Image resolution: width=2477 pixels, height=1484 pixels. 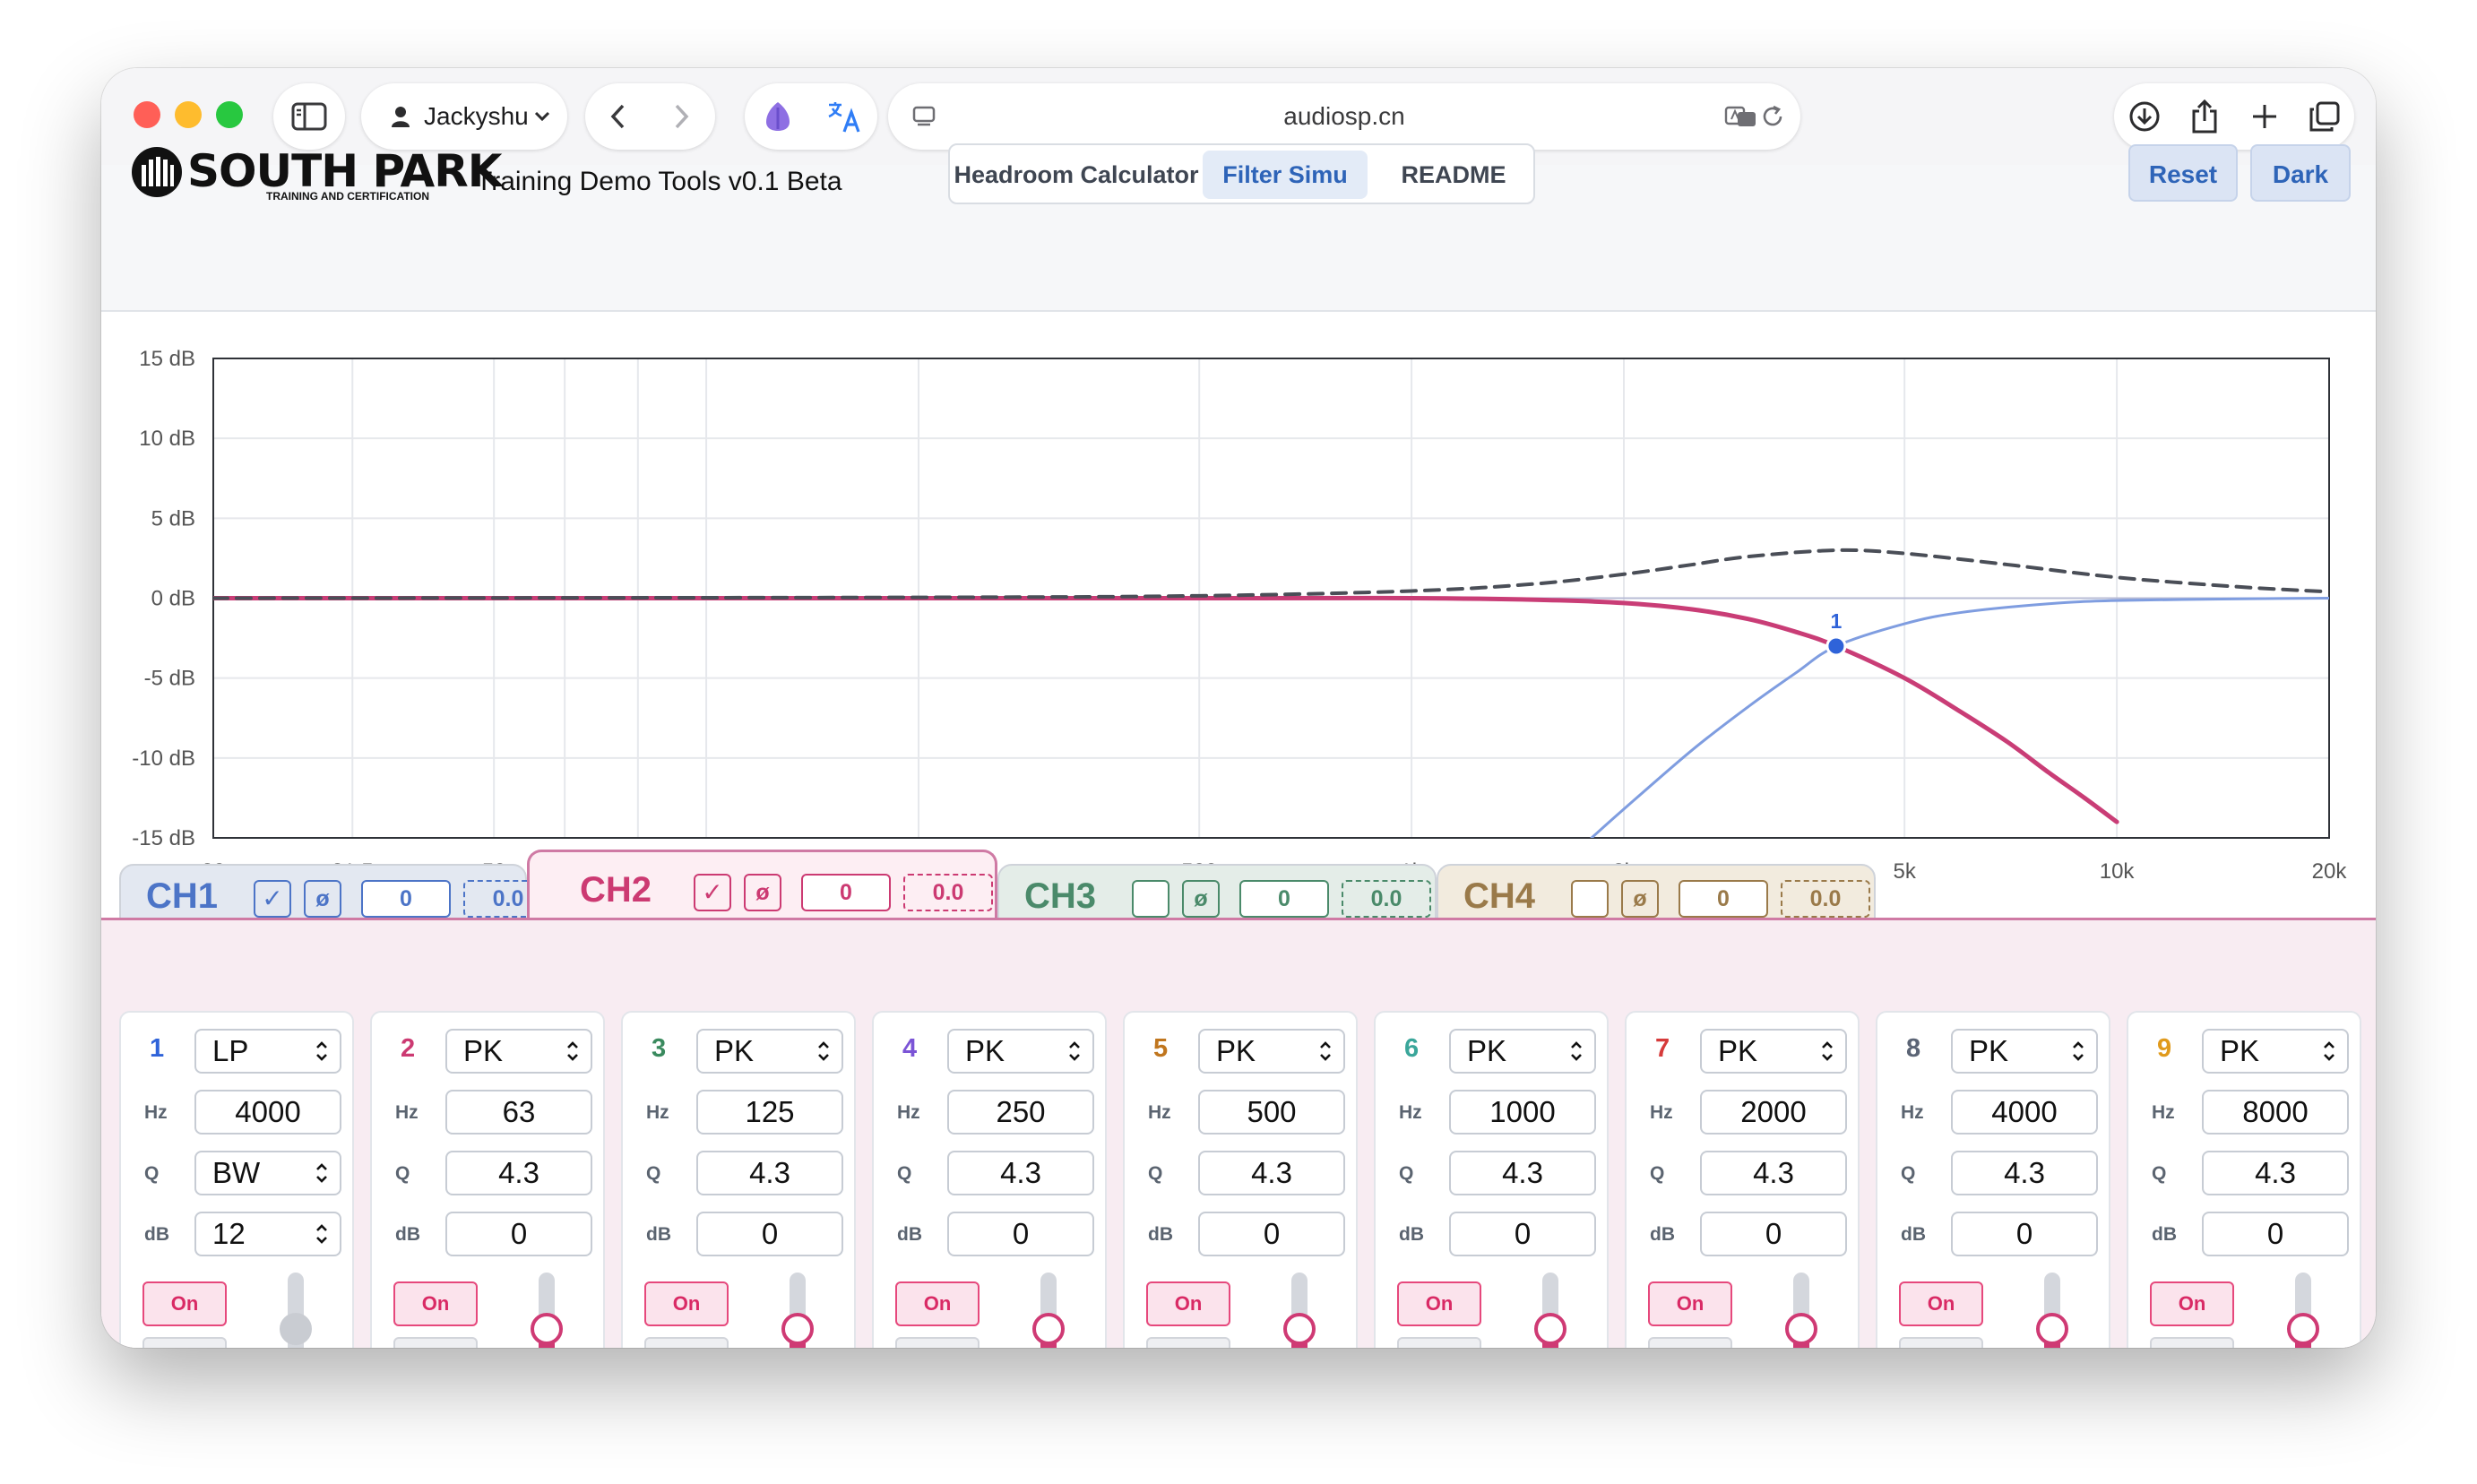 I want to click on maximize-window-button, so click(x=230, y=114).